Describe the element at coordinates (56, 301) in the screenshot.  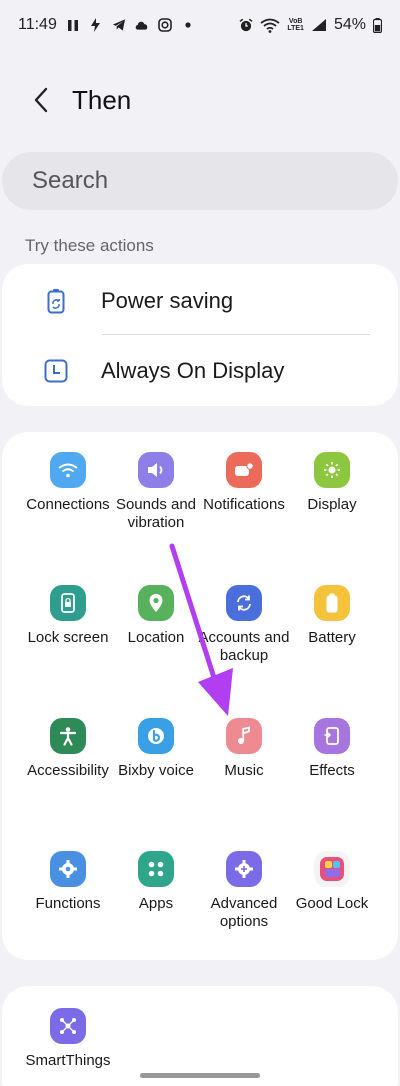
I see `battery-recycle-icon` at that location.